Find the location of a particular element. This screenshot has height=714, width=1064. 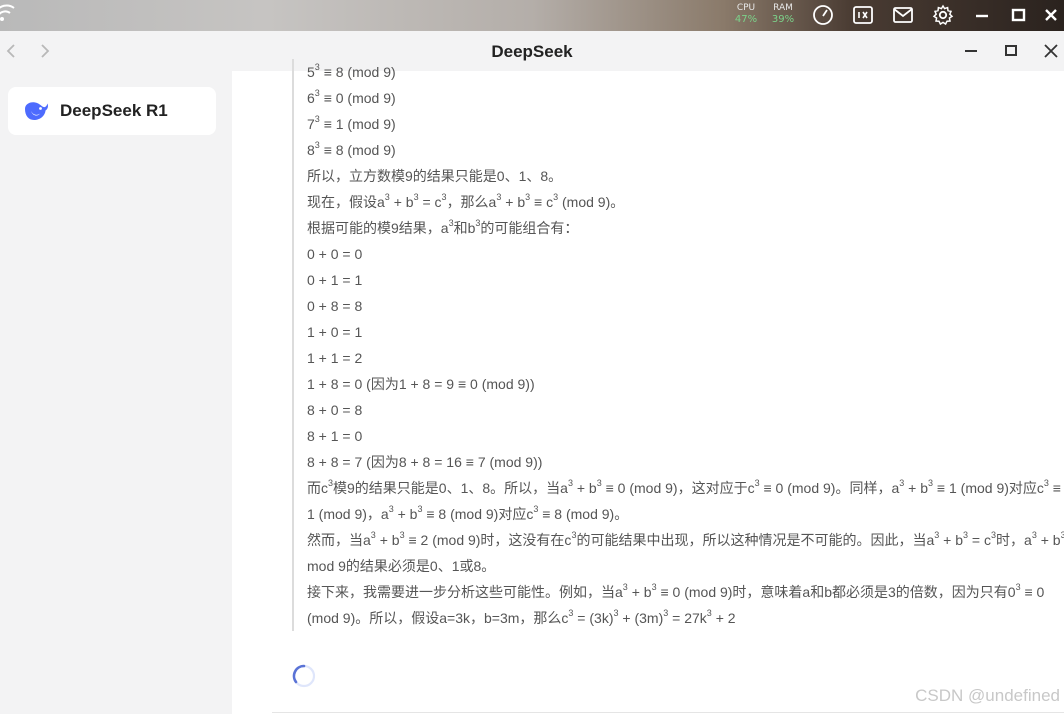

reasoning-line: 8 + 8 = 7 (因为8 + 8 = 16 ≡ 7 (mod 9)) is located at coordinates (685, 462).